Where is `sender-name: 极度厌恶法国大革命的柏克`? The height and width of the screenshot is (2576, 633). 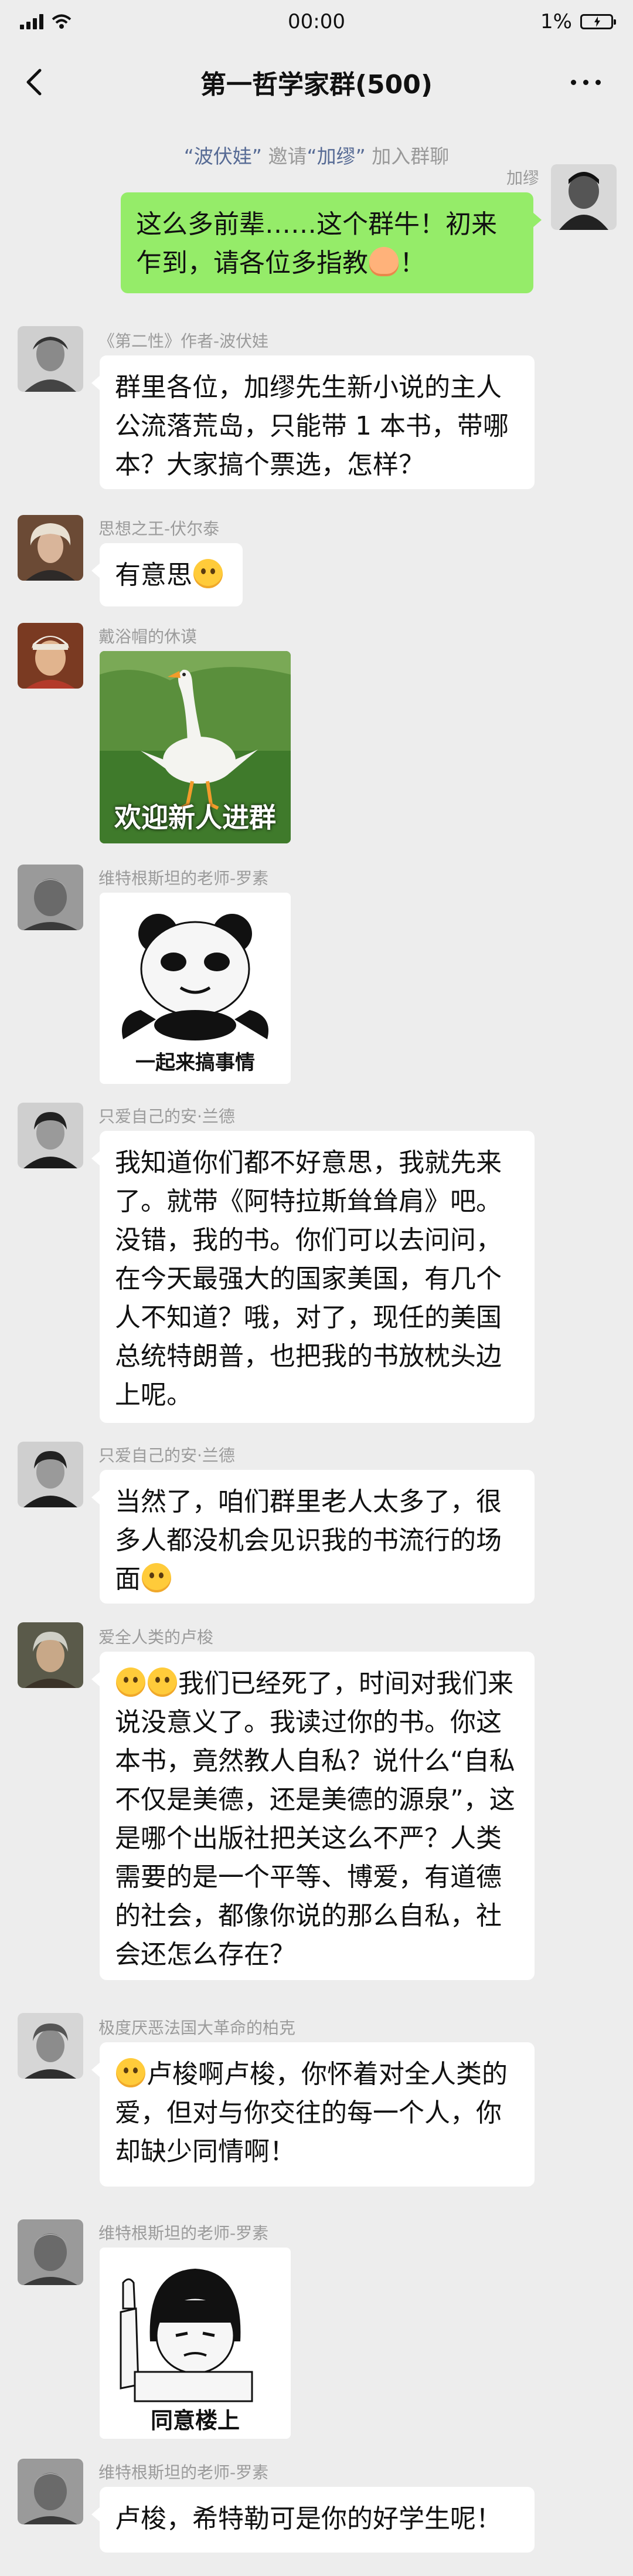 sender-name: 极度厌恶法国大革命的柏克 is located at coordinates (197, 2028).